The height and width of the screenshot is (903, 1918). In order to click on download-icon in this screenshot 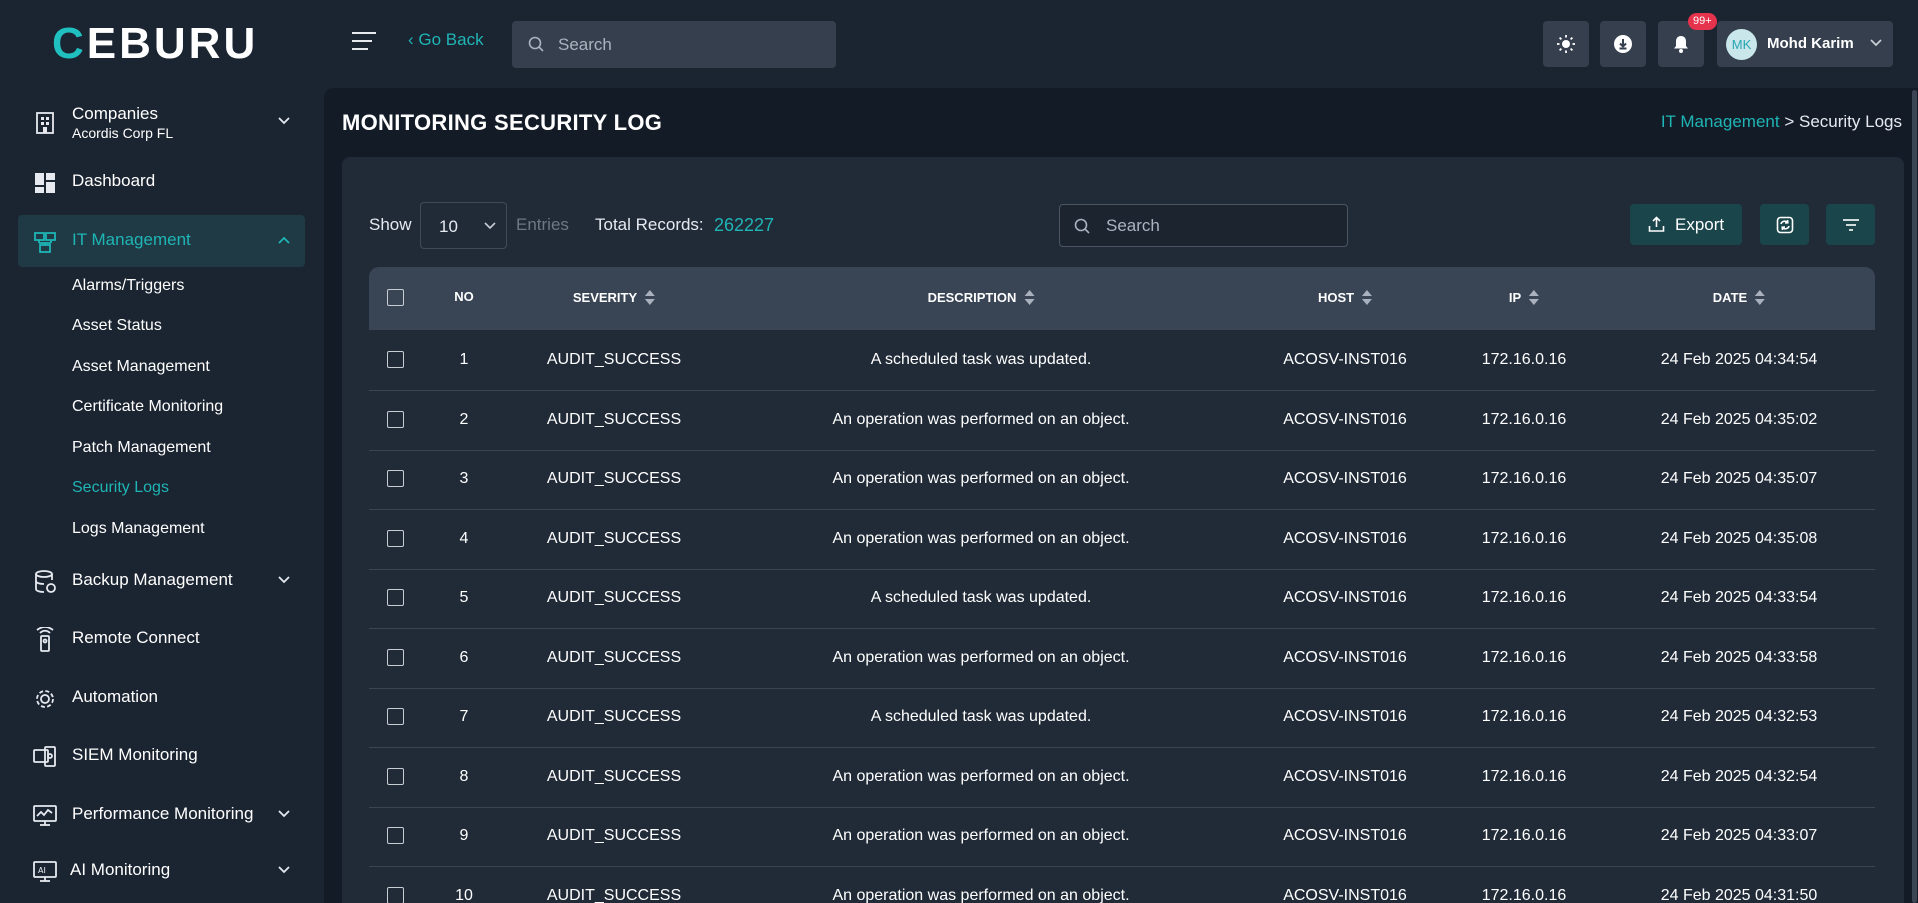, I will do `click(1623, 44)`.